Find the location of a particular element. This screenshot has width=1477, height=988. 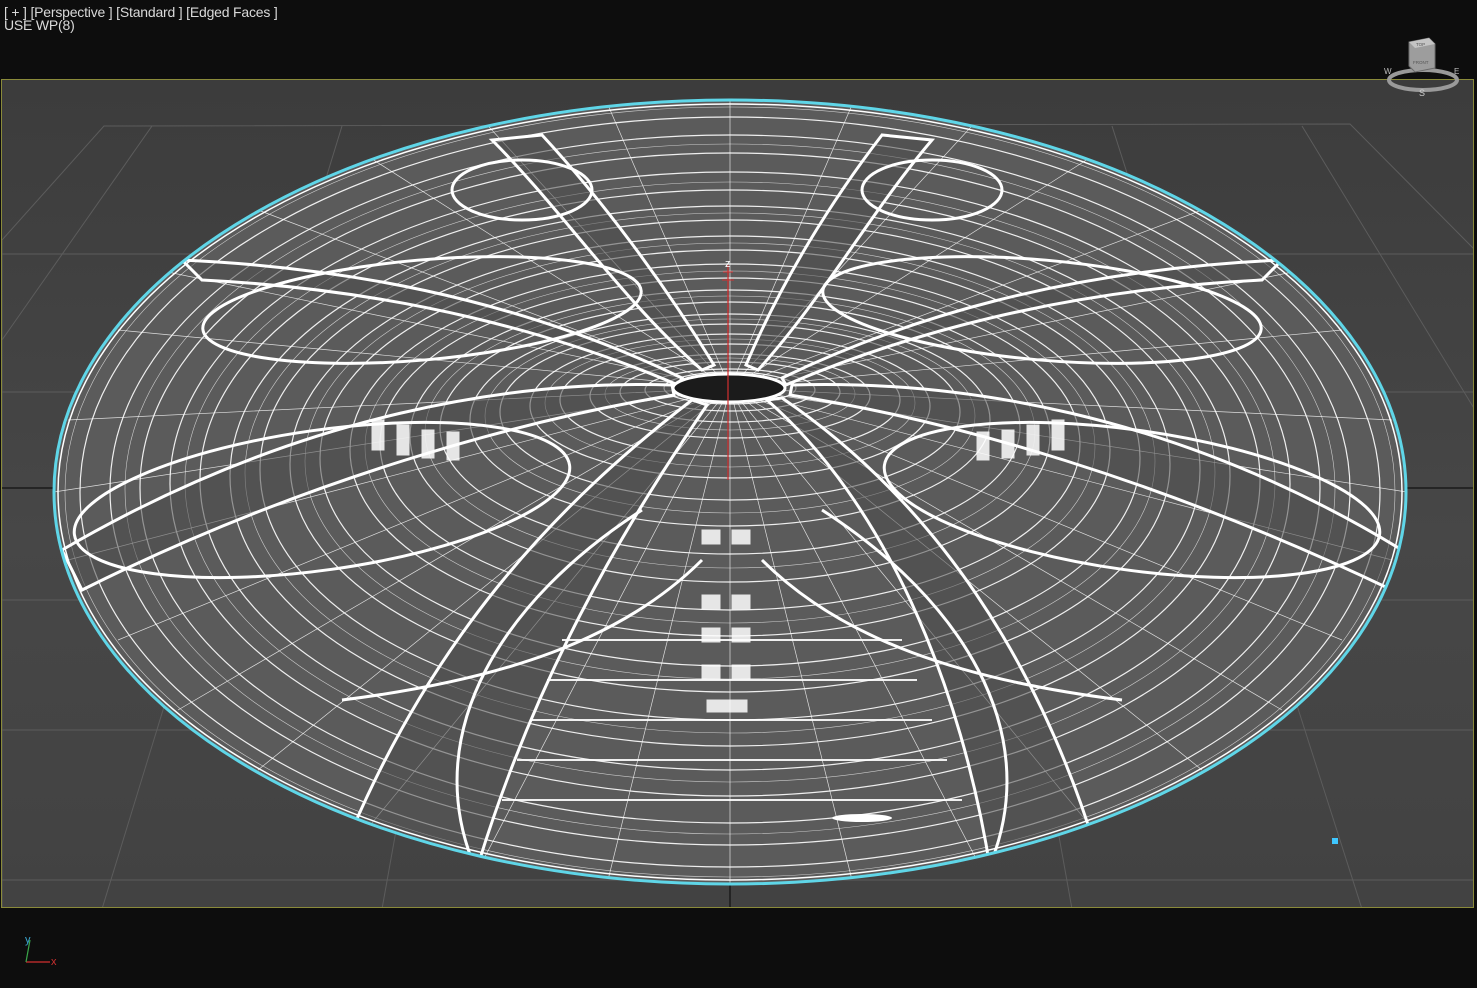

viewcube: TOP FRONT W E S is located at coordinates (1423, 65).